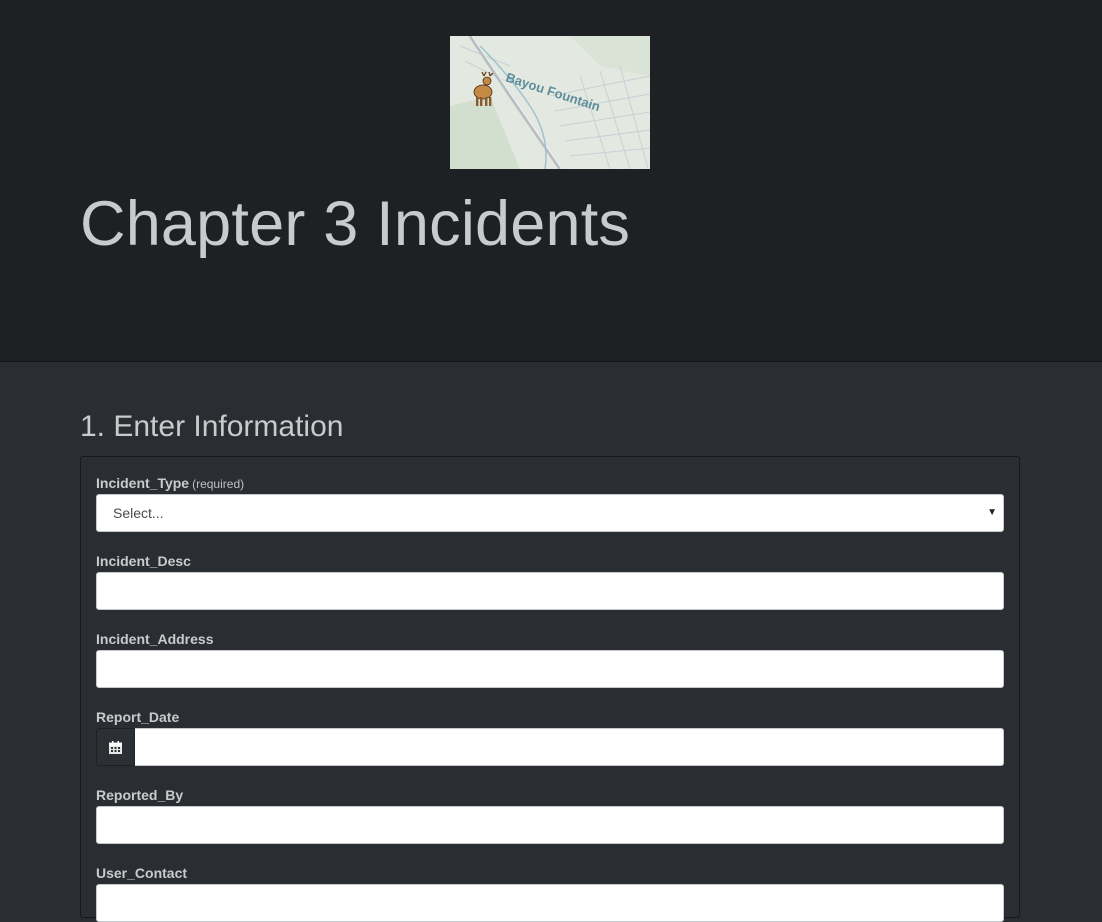  I want to click on incident-type-field: Incident_Type (required) Select... ▼, so click(550, 503).